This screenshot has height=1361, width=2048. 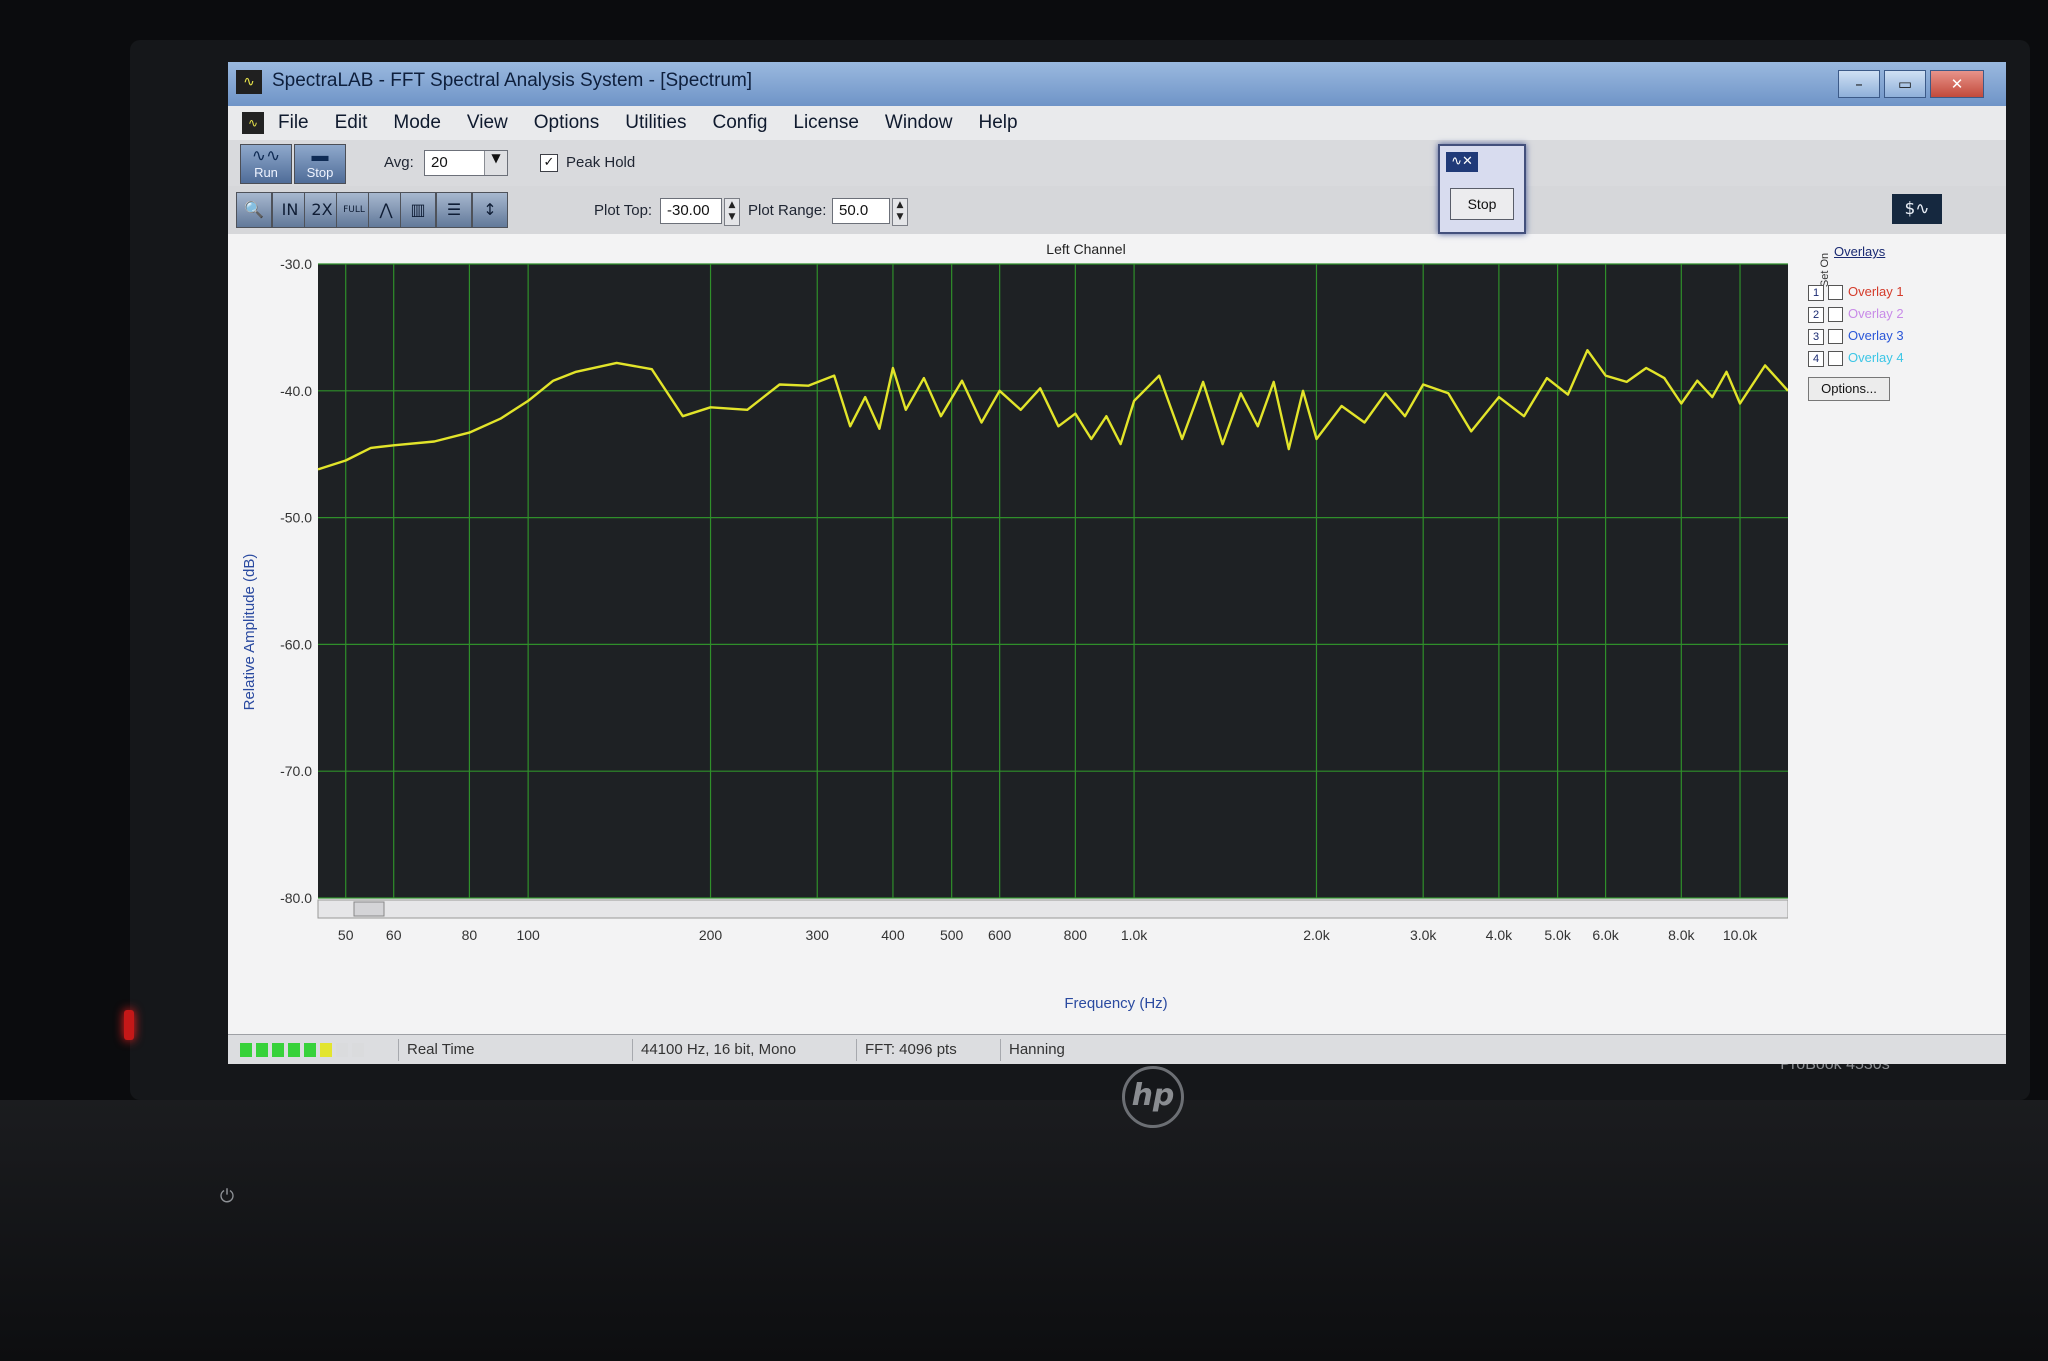 I want to click on x-tick-label: 50, so click(x=346, y=935).